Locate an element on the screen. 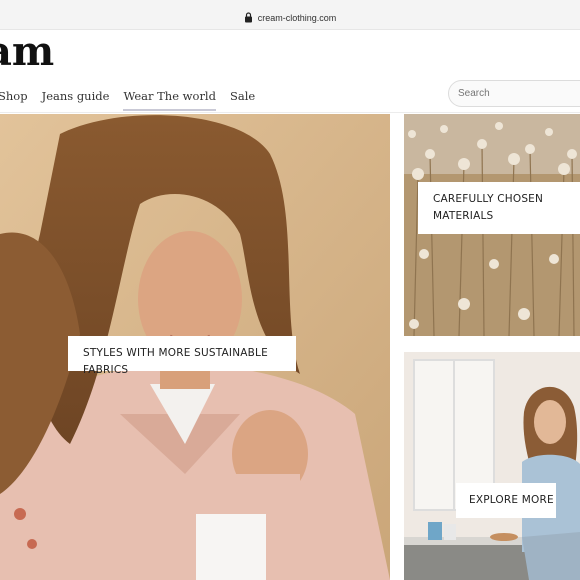  explore-more-button: EXPLORE MORE is located at coordinates (506, 500).